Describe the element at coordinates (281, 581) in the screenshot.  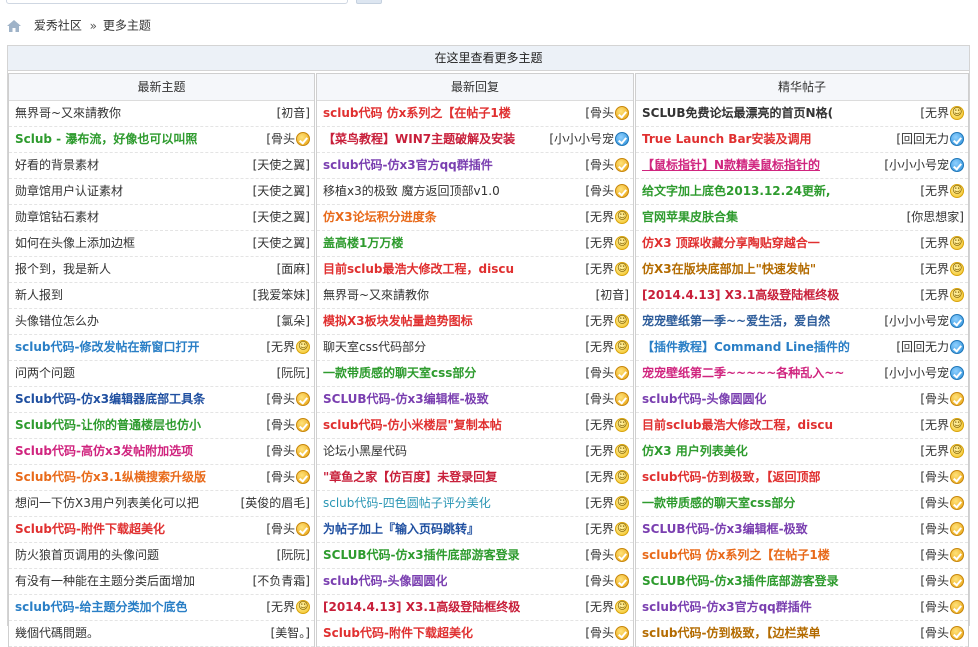
I see `author-link: [不负青霜]` at that location.